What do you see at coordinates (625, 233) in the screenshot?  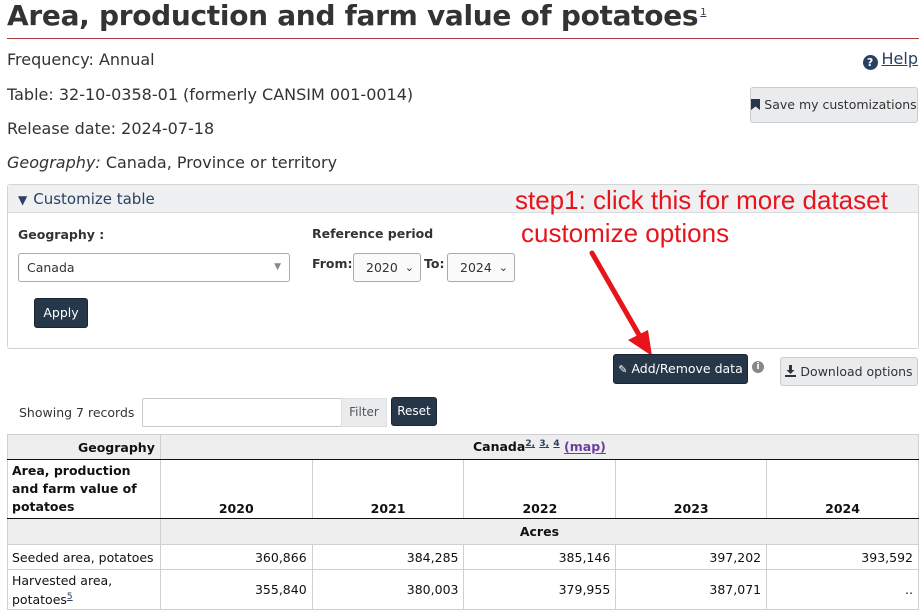 I see `annotation-line-2: customize options` at bounding box center [625, 233].